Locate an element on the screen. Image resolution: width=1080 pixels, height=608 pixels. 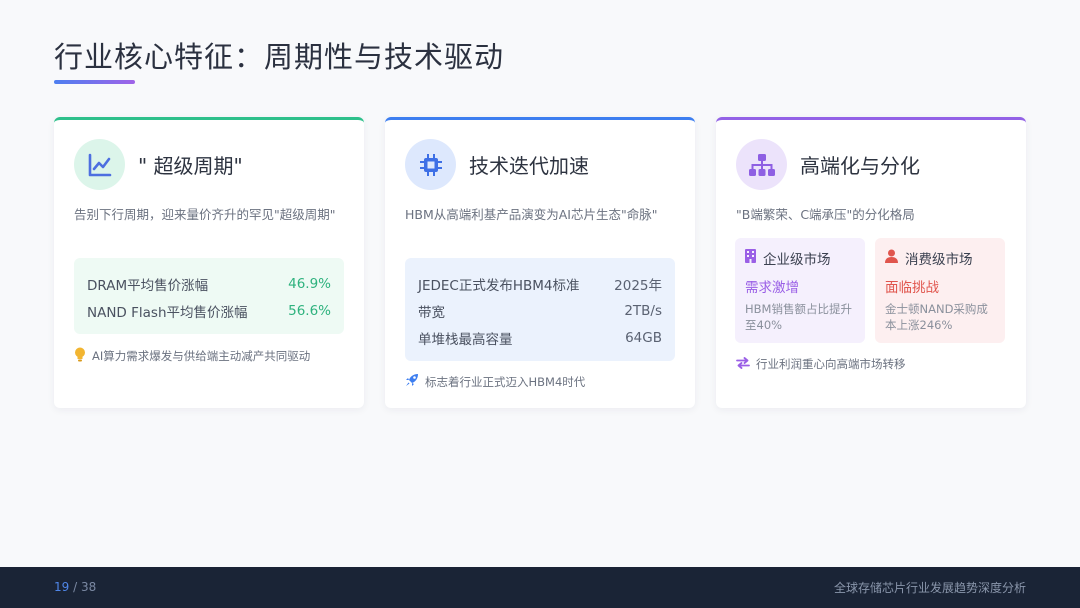
card-note: AI算力需求爆发与供给端主动减产共同驱动 is located at coordinates (192, 356).